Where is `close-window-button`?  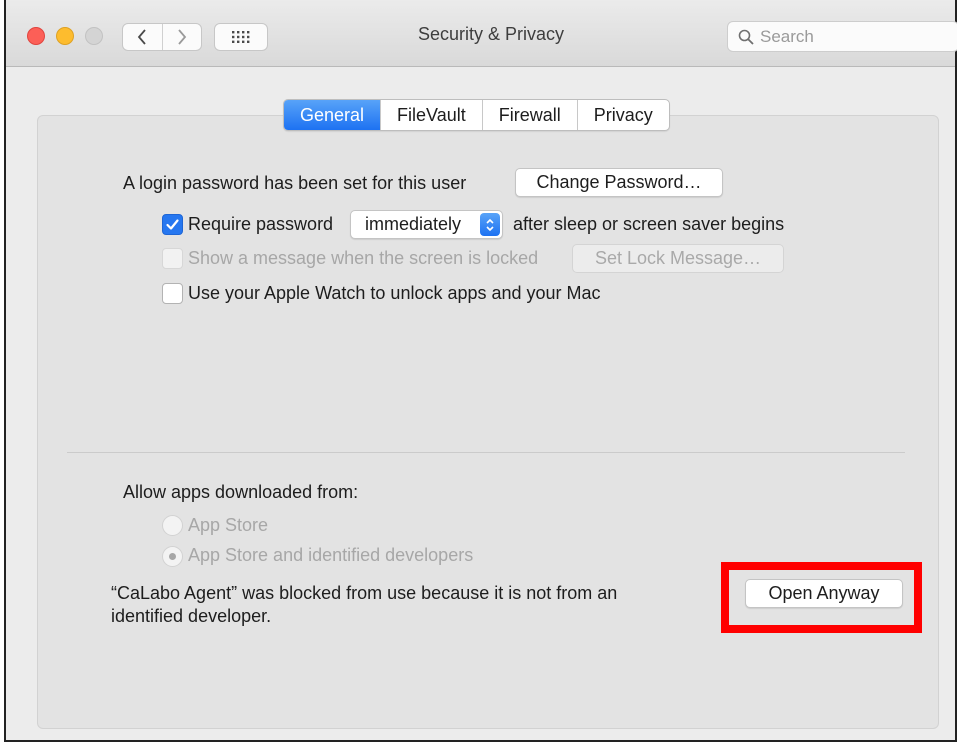 close-window-button is located at coordinates (36, 36).